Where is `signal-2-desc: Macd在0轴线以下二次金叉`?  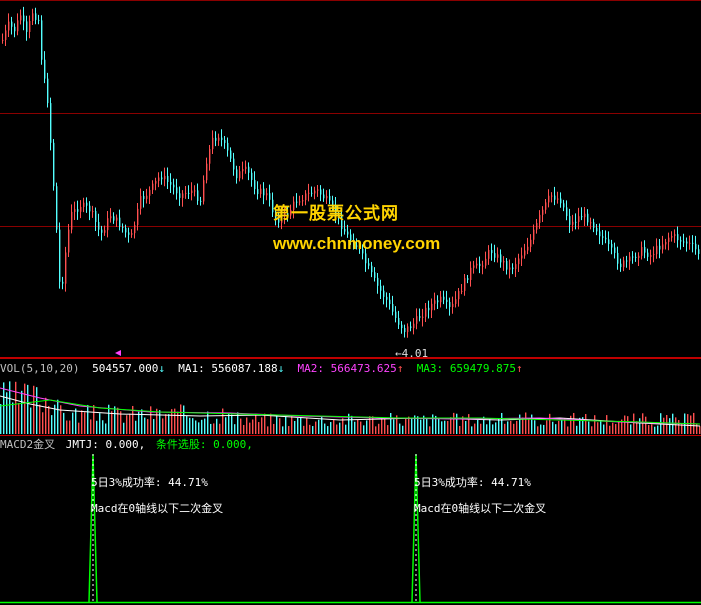 signal-2-desc: Macd在0轴线以下二次金叉 is located at coordinates (480, 508).